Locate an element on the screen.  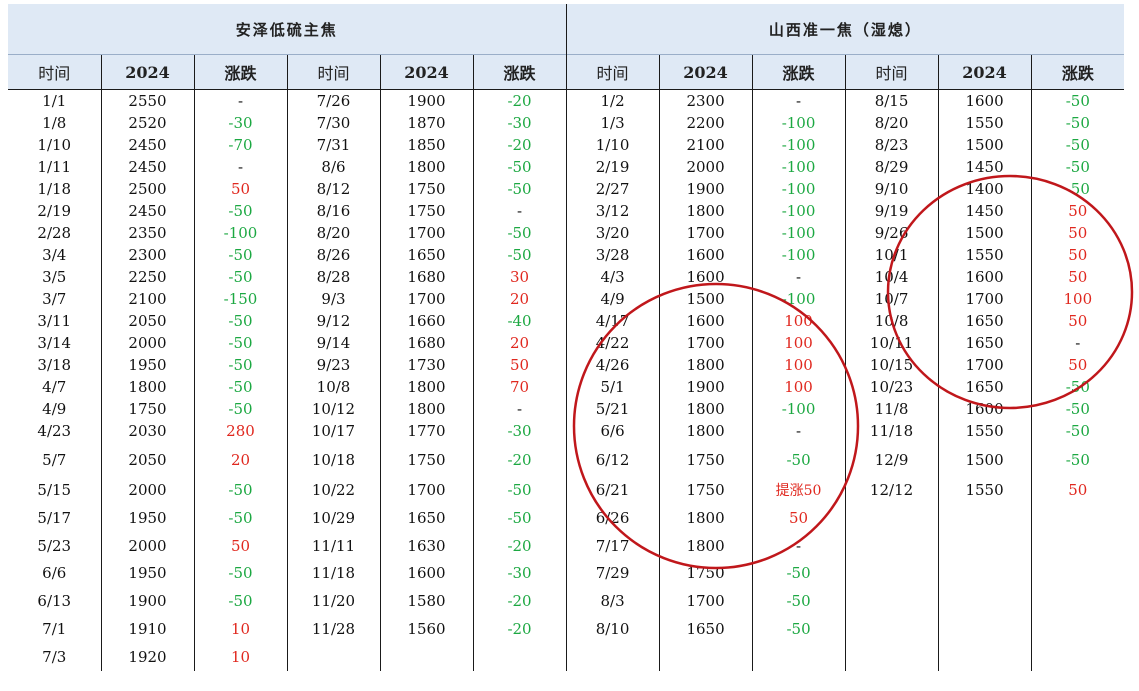
table-cell: -30 is located at coordinates (240, 122).